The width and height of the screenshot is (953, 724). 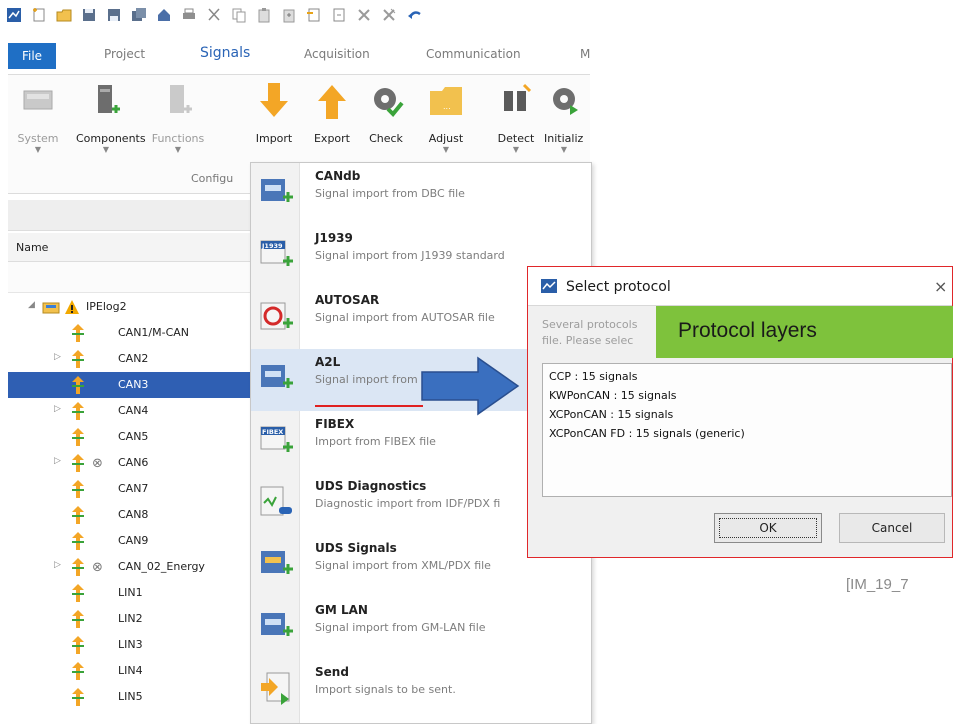 I want to click on tree-label: CAN2, so click(x=133, y=358).